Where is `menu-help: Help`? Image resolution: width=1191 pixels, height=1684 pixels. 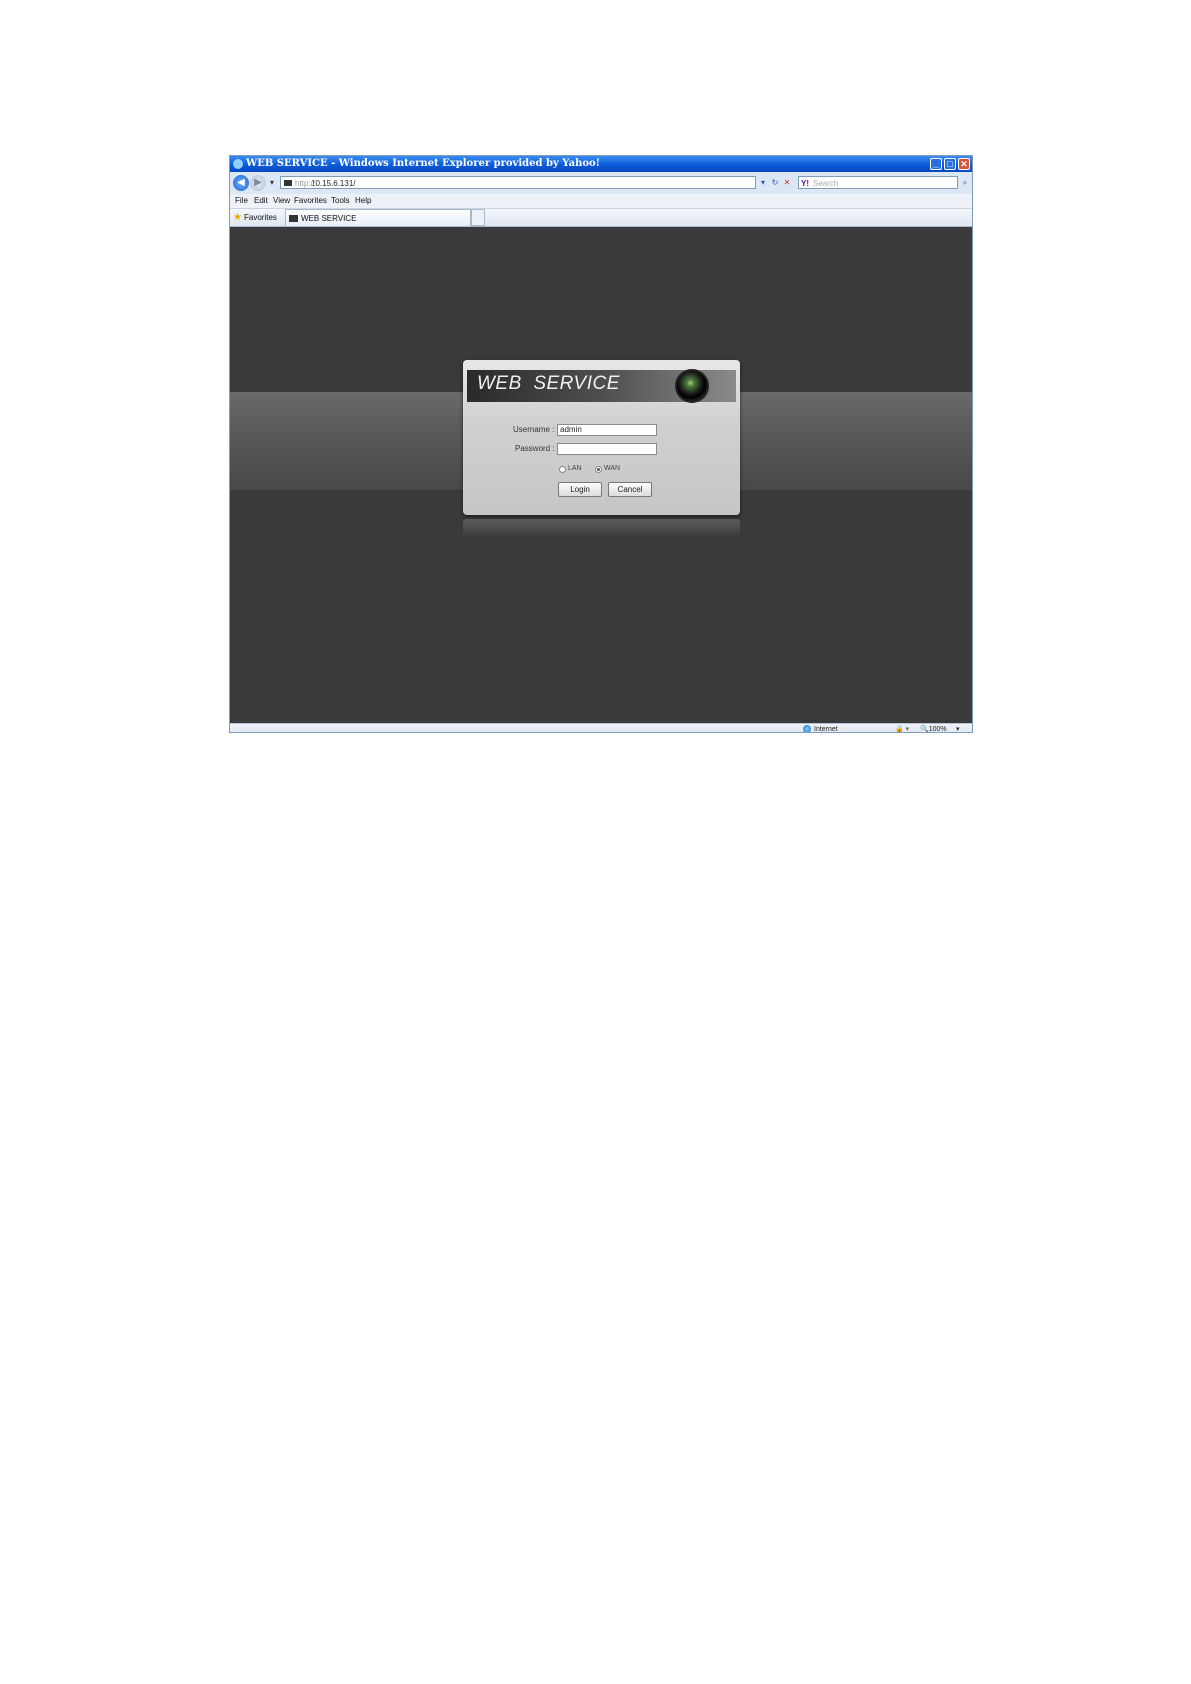 menu-help: Help is located at coordinates (363, 201).